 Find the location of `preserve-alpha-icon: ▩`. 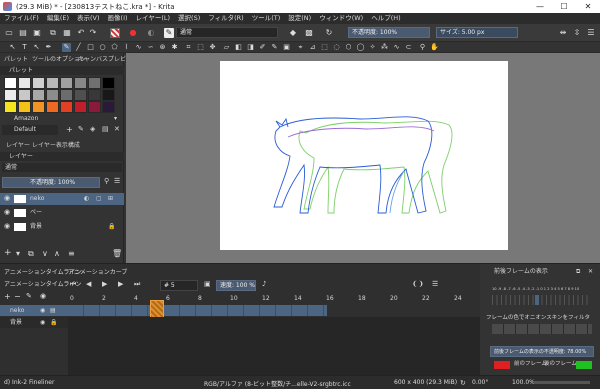

preserve-alpha-icon: ▩ is located at coordinates (309, 33).